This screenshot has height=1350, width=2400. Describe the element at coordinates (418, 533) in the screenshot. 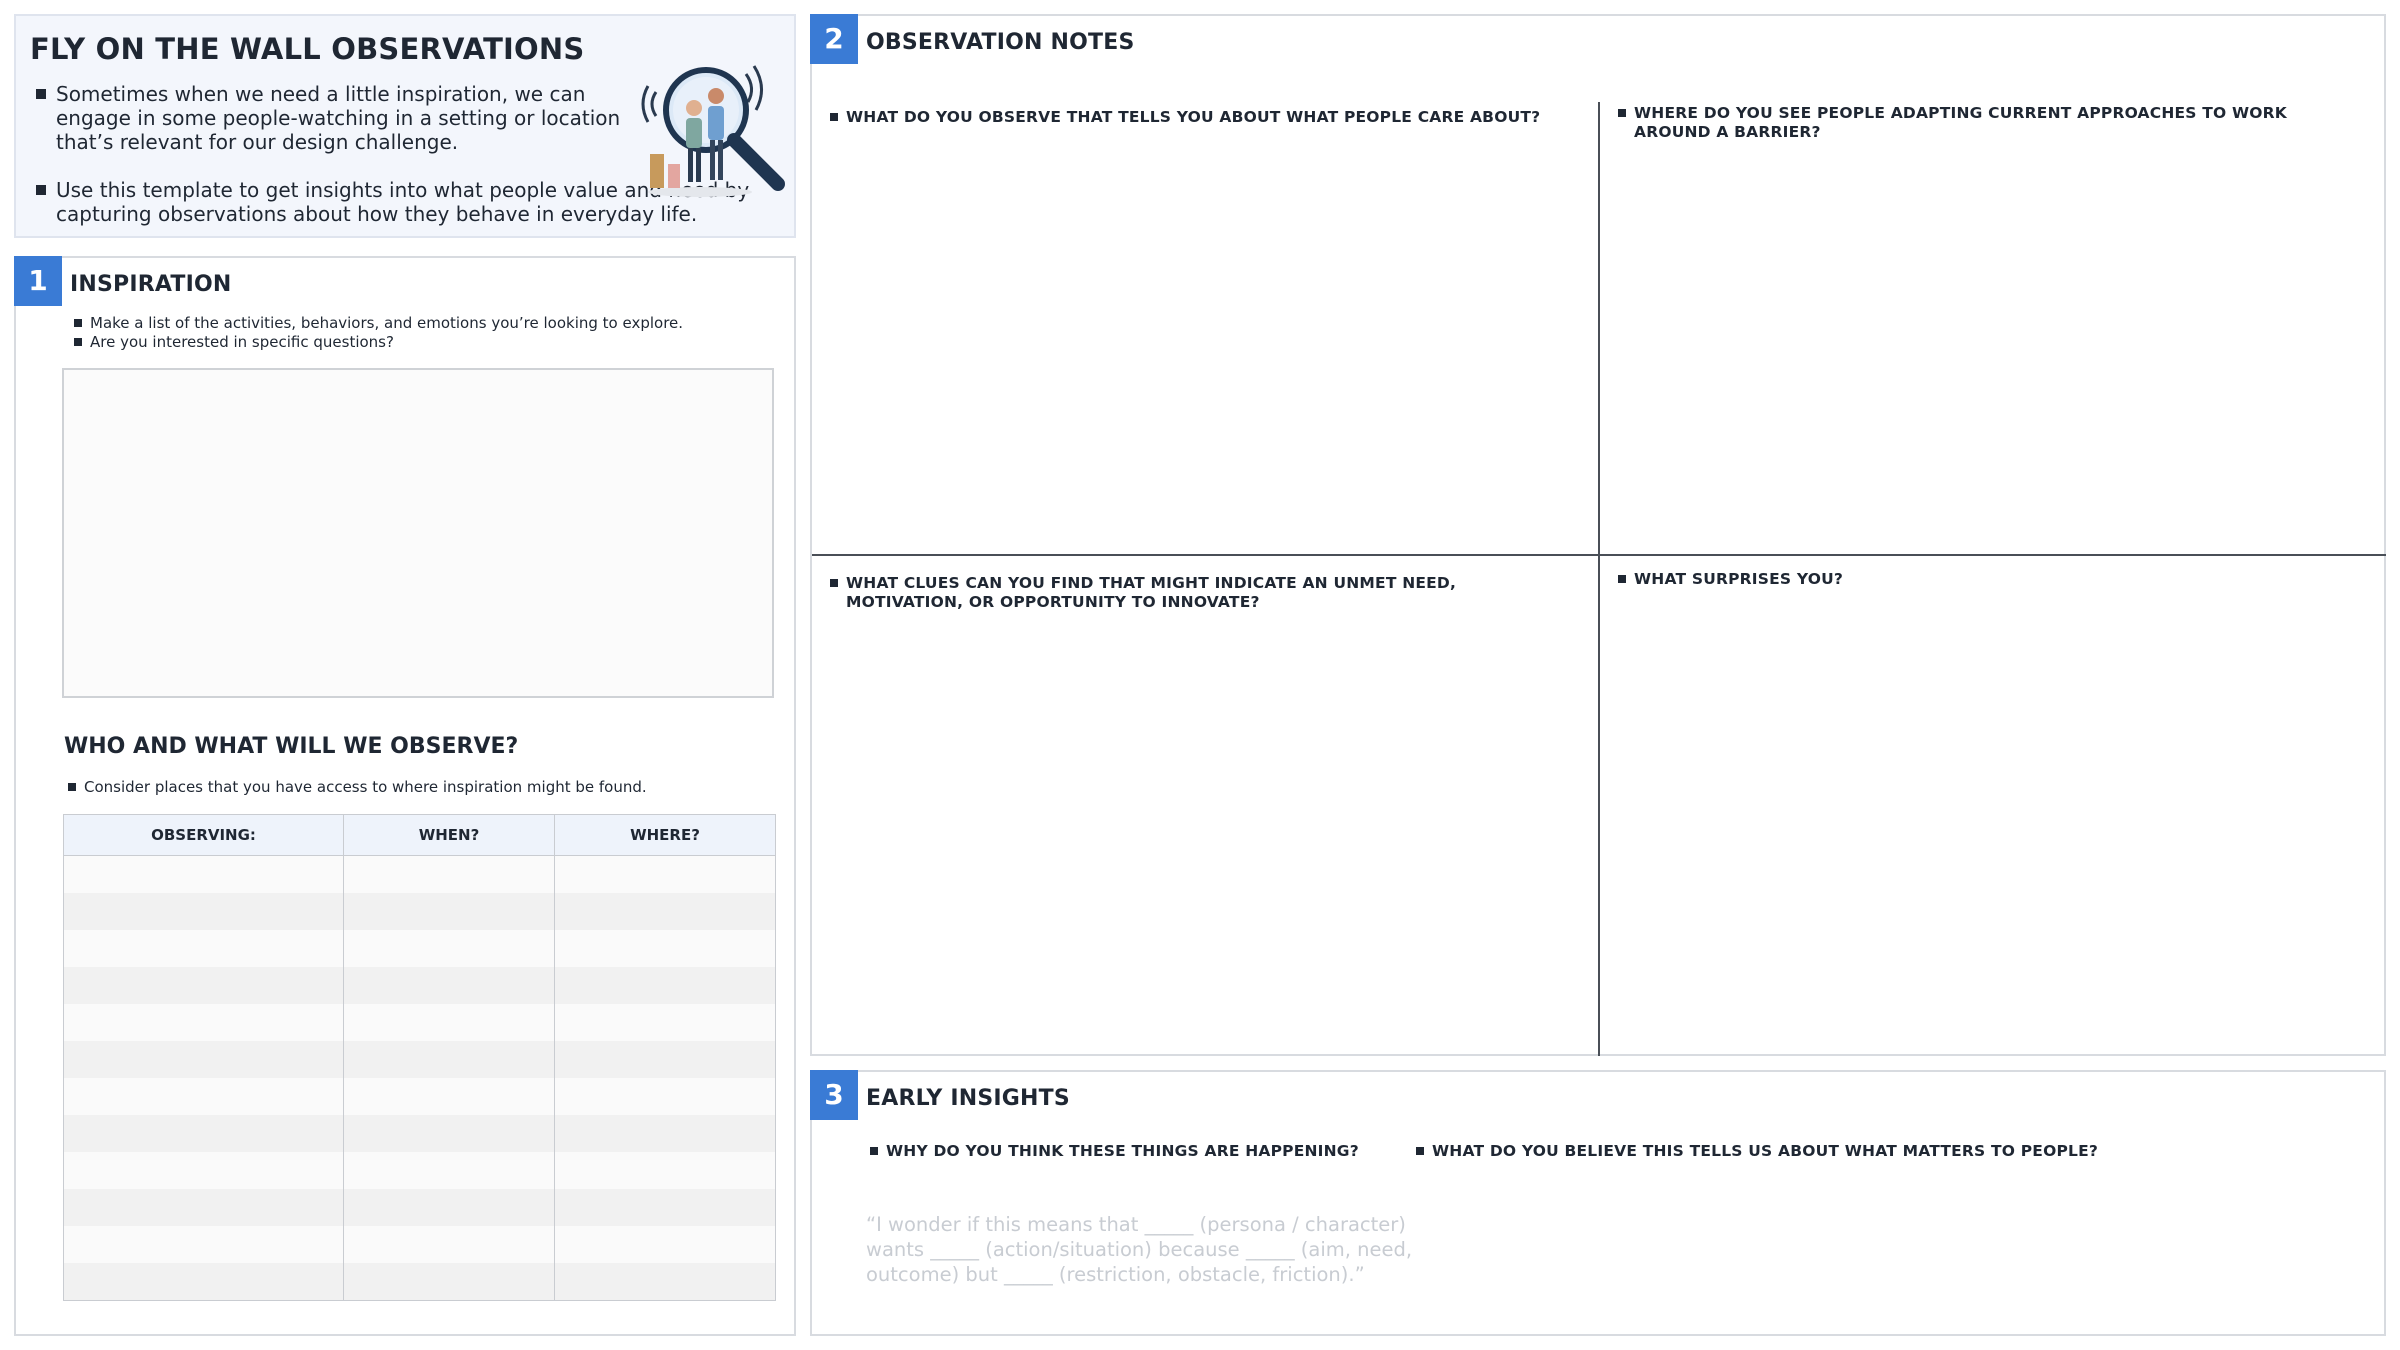

I see `inspiration-notes-area` at that location.